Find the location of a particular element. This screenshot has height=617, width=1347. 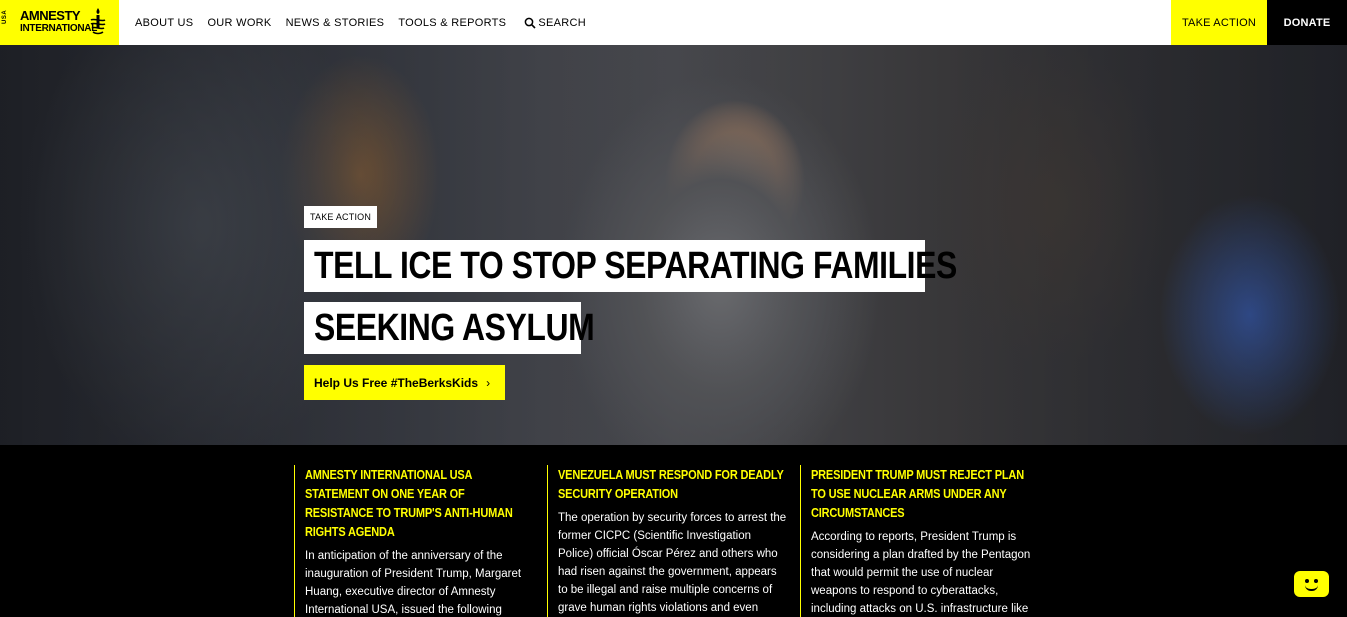

hero-title-line1: TELL ICE TO STOP SEPARATING FAMILIES is located at coordinates (630, 266).